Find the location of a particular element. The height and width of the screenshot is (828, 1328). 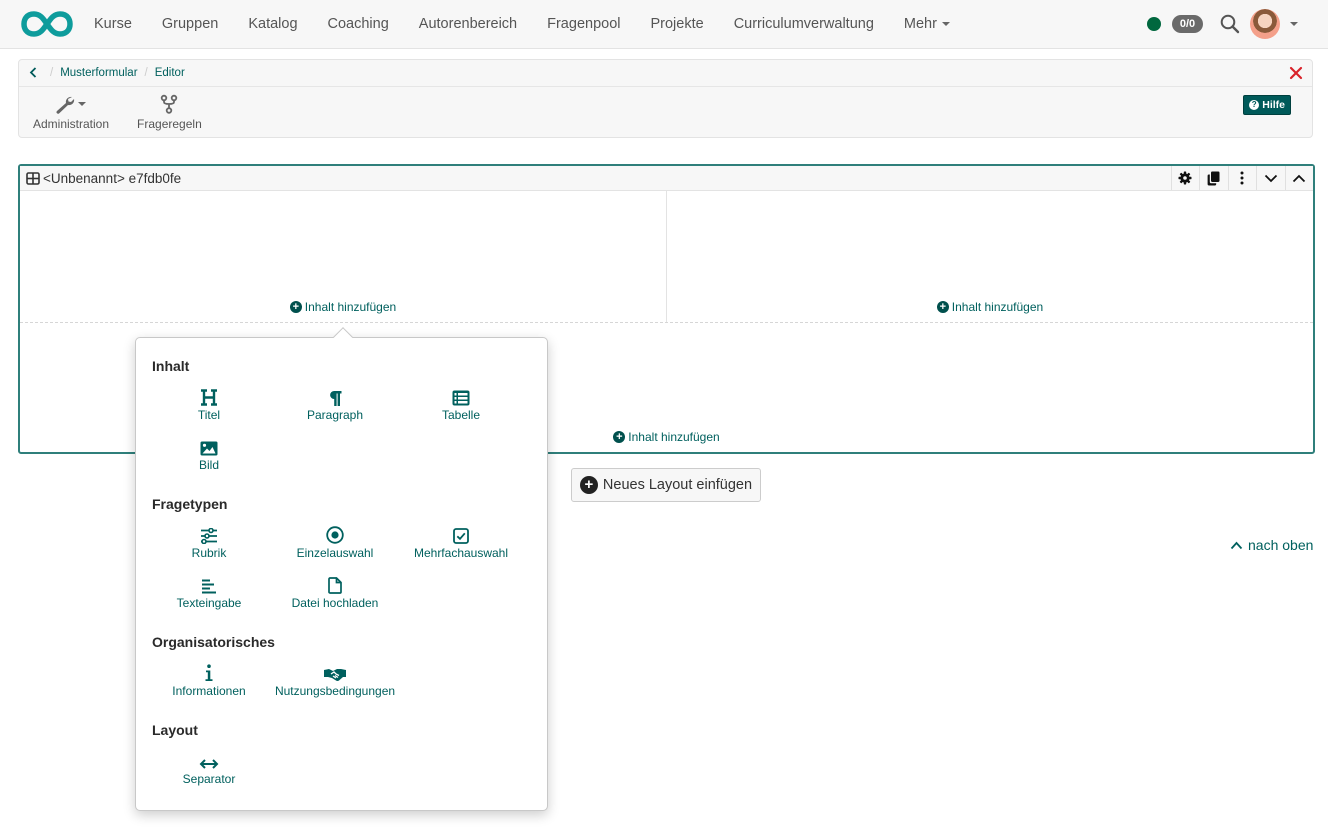

item-label: Paragraph is located at coordinates (335, 415).